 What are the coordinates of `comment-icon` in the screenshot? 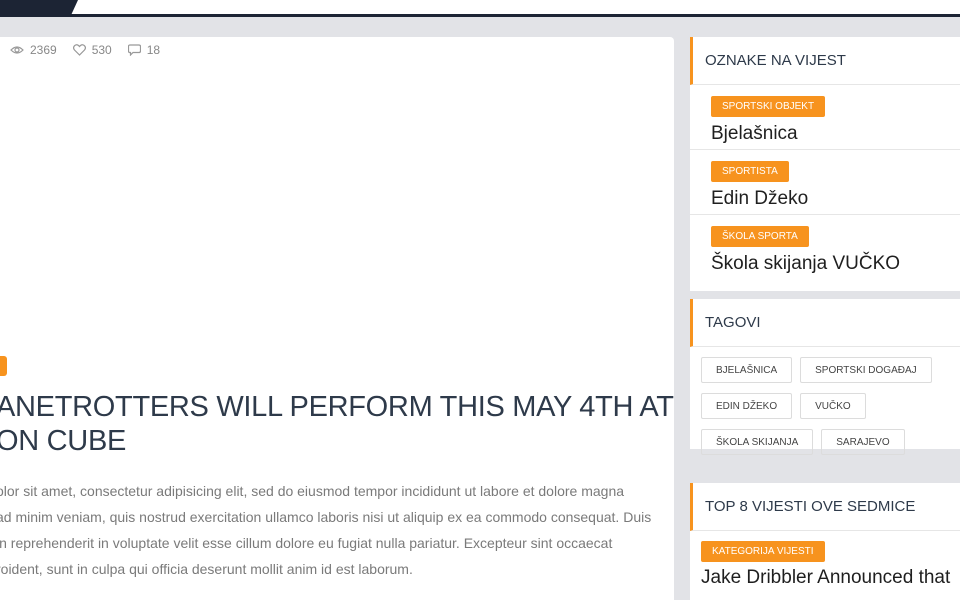 It's located at (134, 50).